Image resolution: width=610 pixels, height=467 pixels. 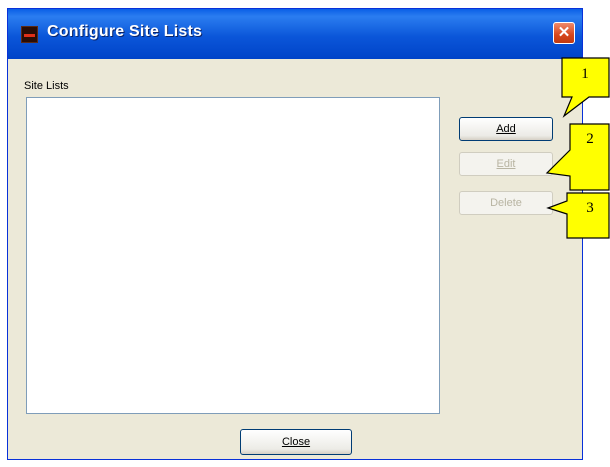 I want to click on callout-3: 3, so click(x=578, y=215).